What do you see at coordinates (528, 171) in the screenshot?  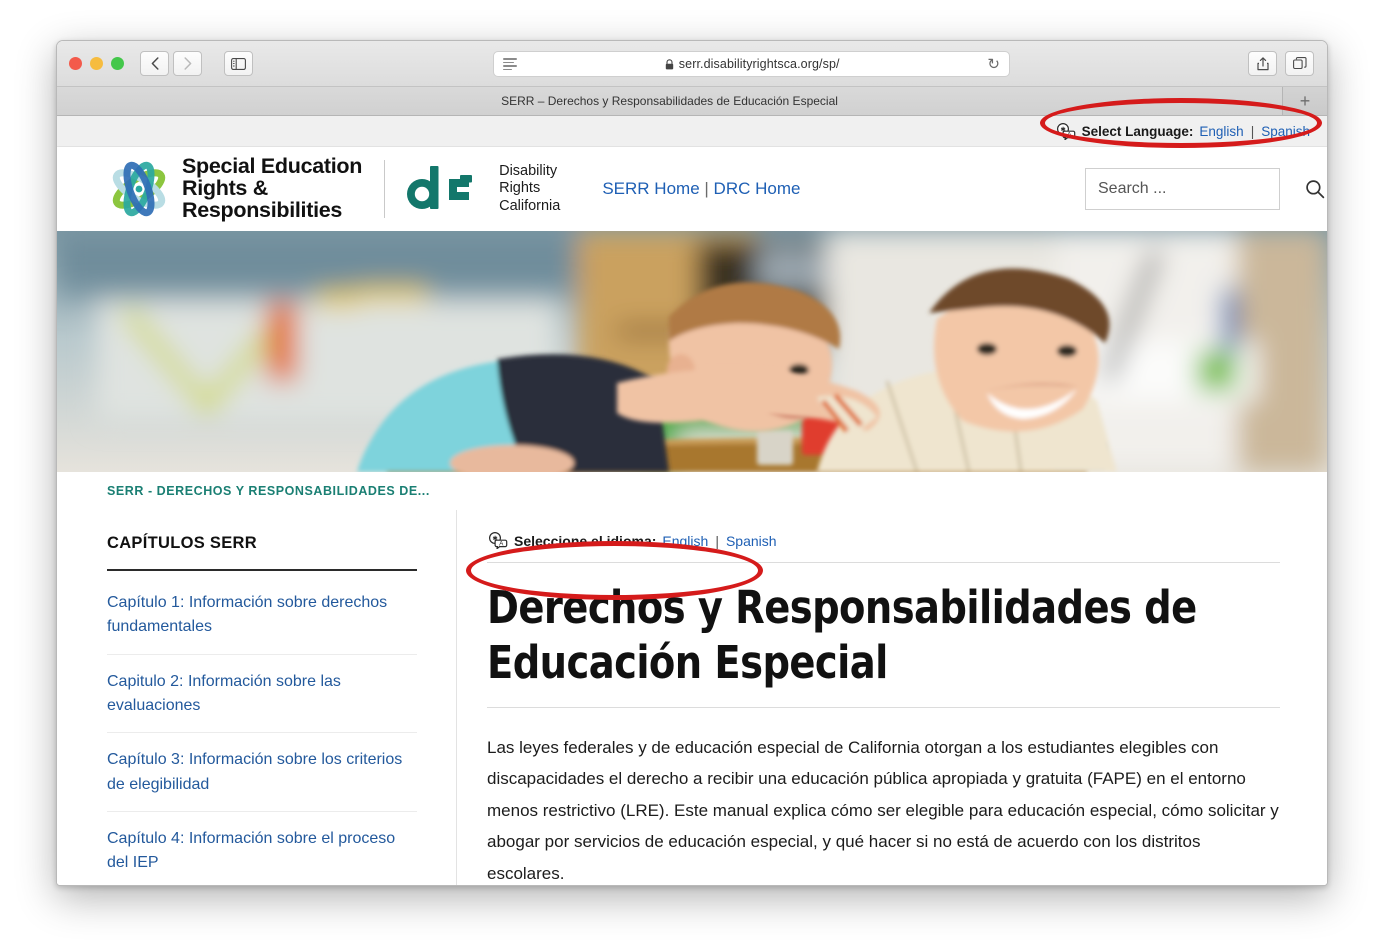 I see `drc-logo-line-1: Disability` at bounding box center [528, 171].